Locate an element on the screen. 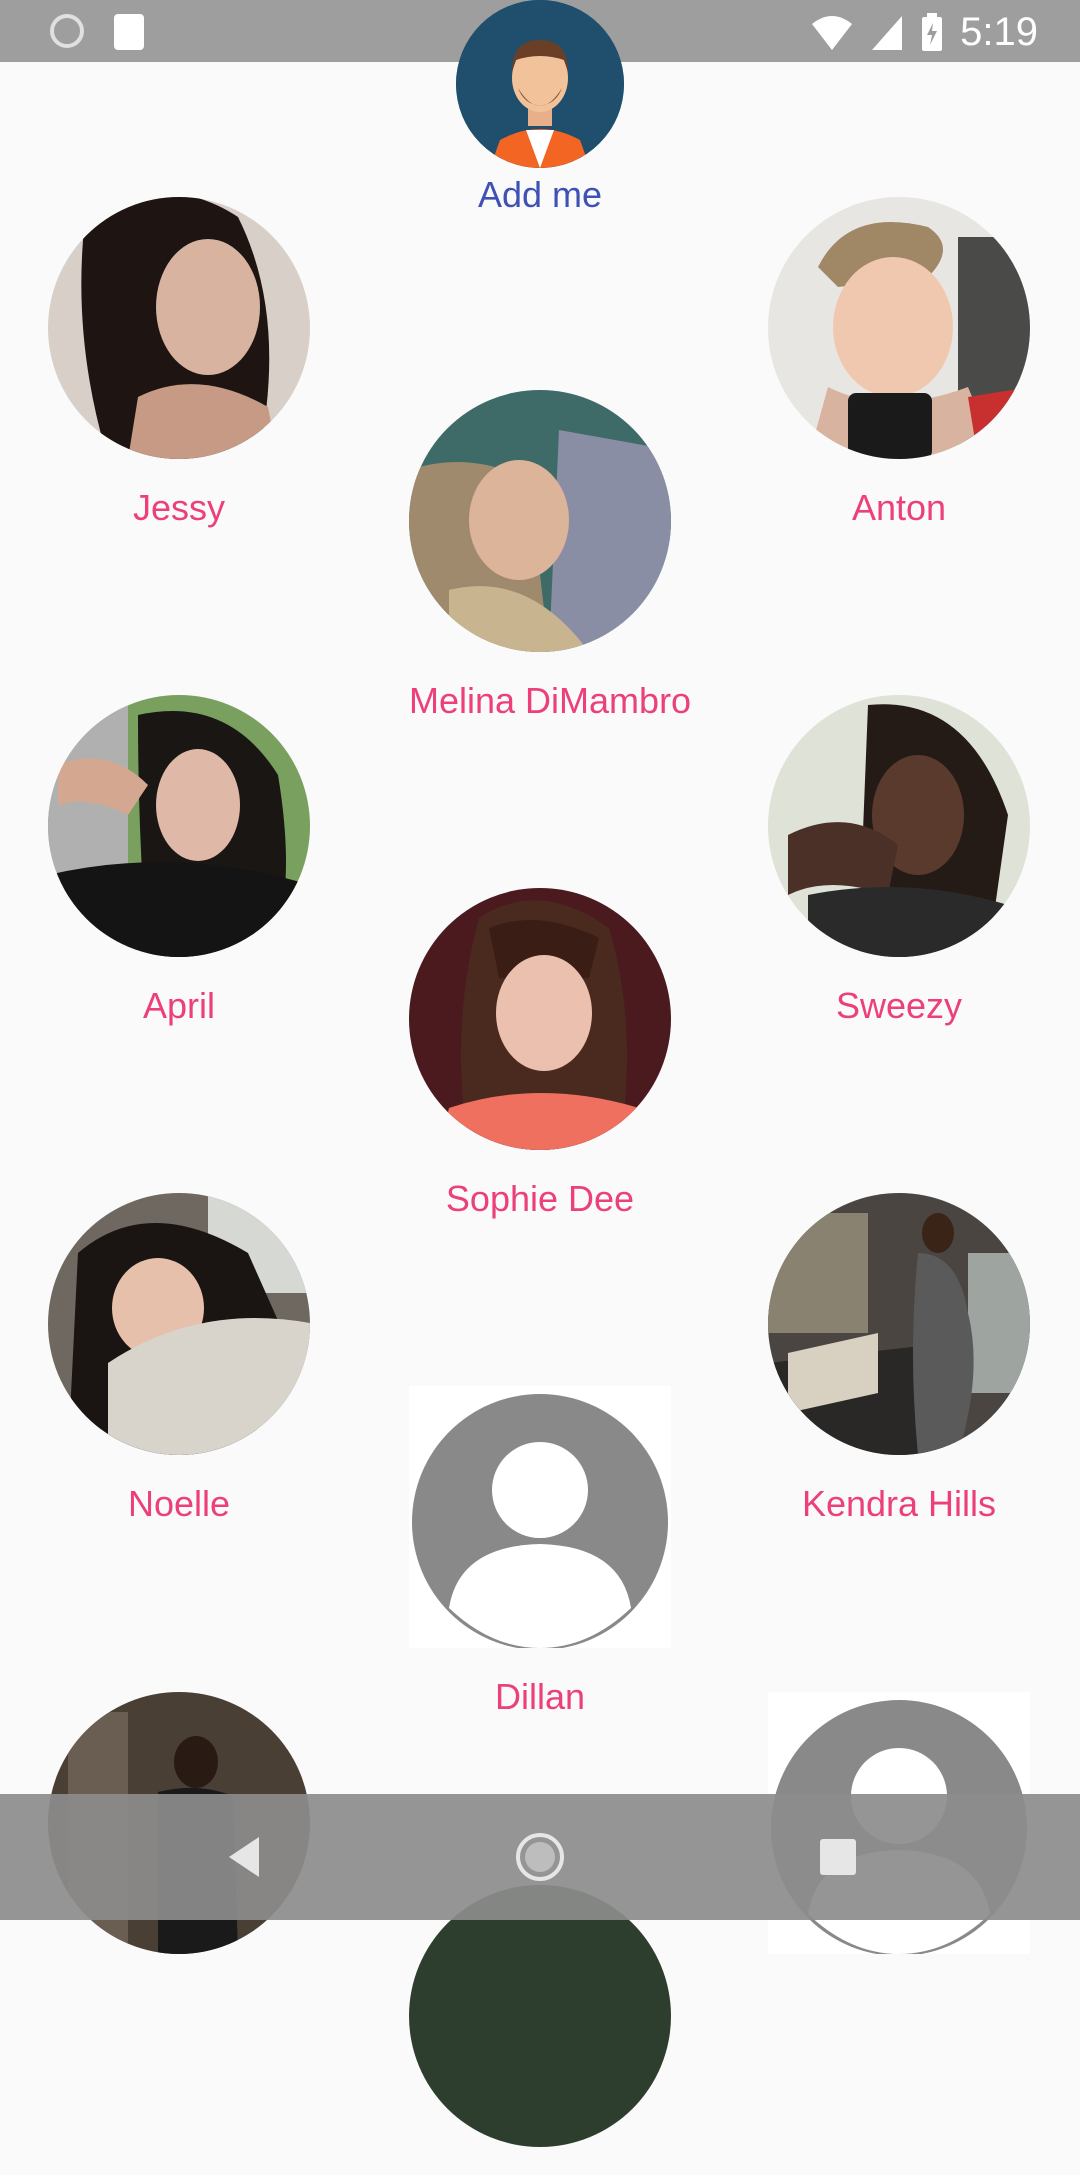 This screenshot has width=1080, height=2175. status-time: 5:19 is located at coordinates (999, 32).